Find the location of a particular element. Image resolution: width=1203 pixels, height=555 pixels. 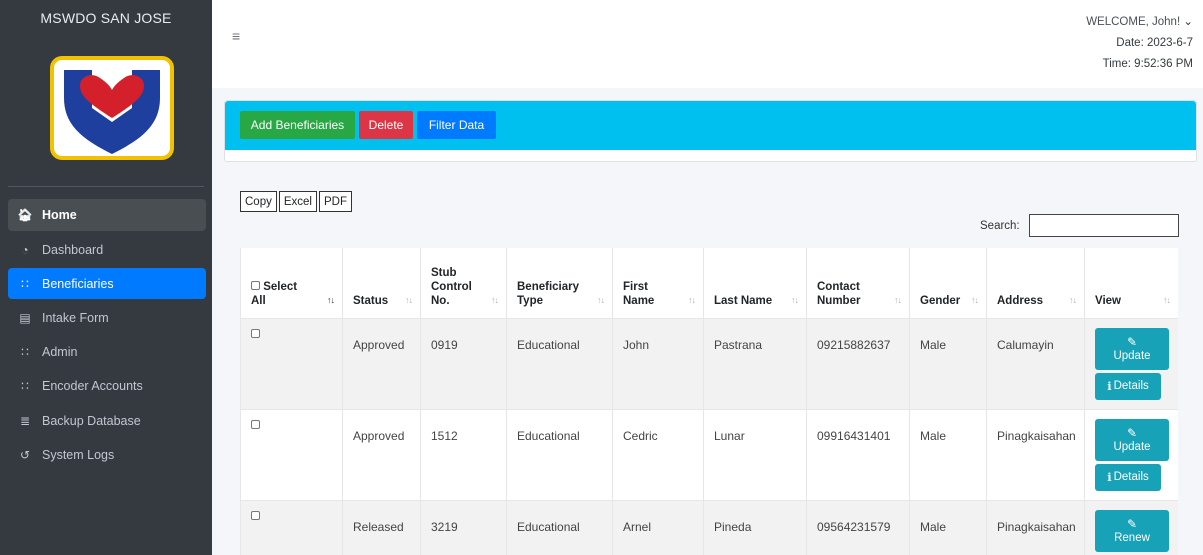

delete-button: Delete is located at coordinates (386, 125).